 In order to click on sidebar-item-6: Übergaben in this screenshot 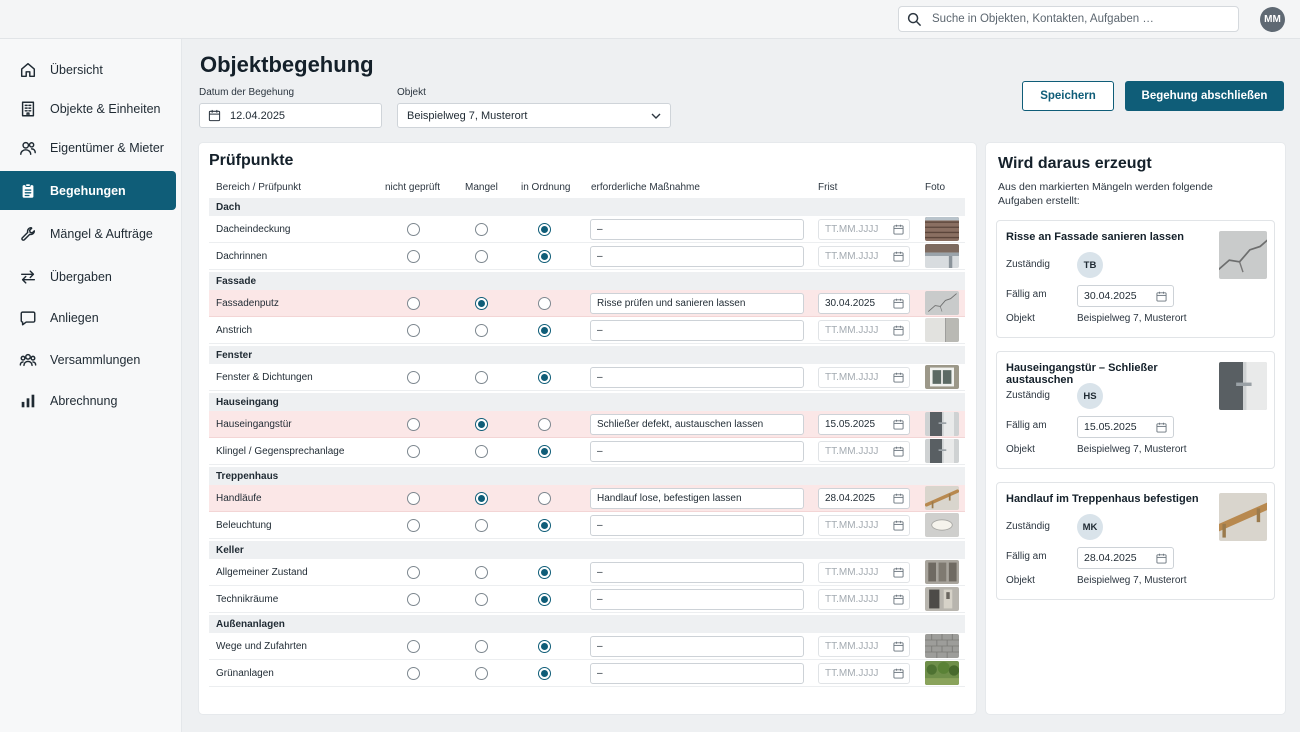, I will do `click(88, 276)`.